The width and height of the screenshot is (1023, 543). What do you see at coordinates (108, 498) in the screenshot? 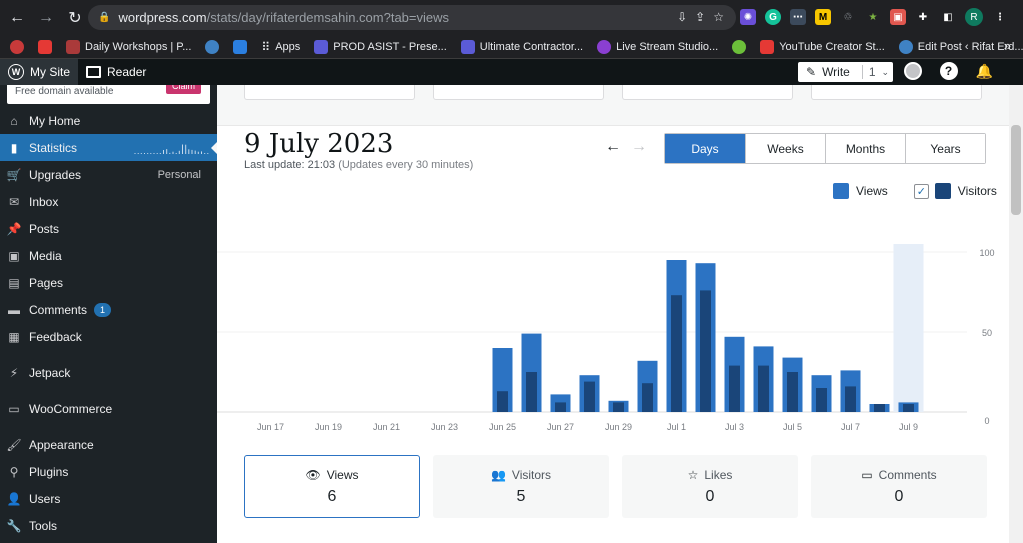
I see `sidebar-item-users: 👤 Users` at bounding box center [108, 498].